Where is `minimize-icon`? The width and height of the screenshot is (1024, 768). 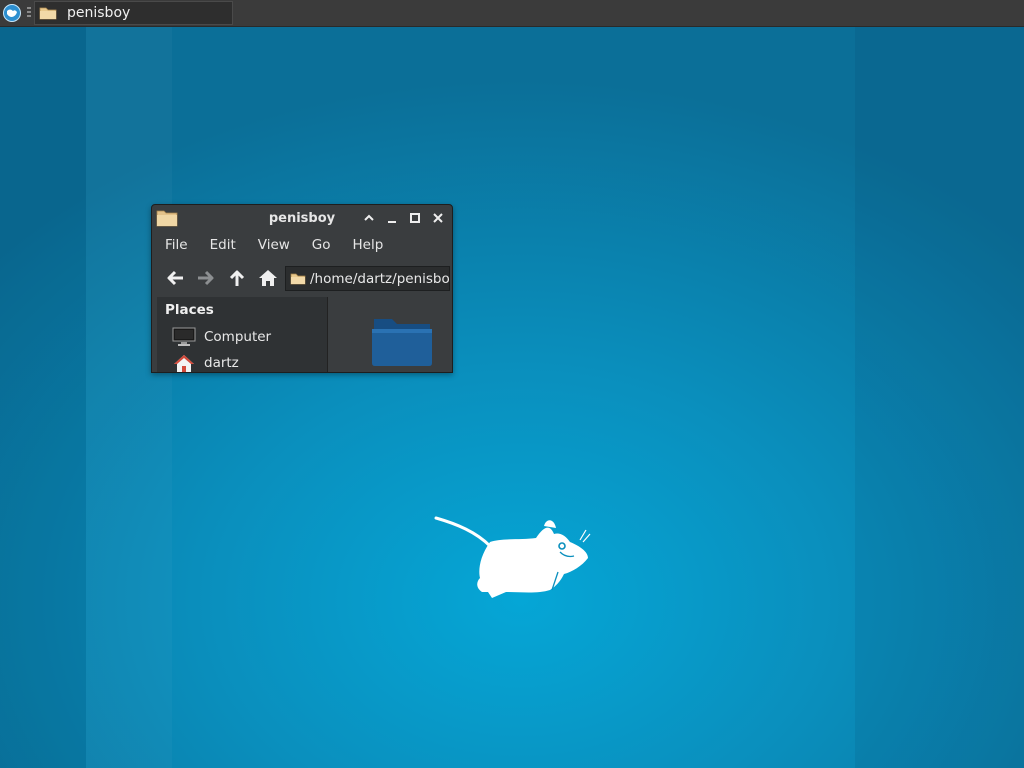 minimize-icon is located at coordinates (392, 218).